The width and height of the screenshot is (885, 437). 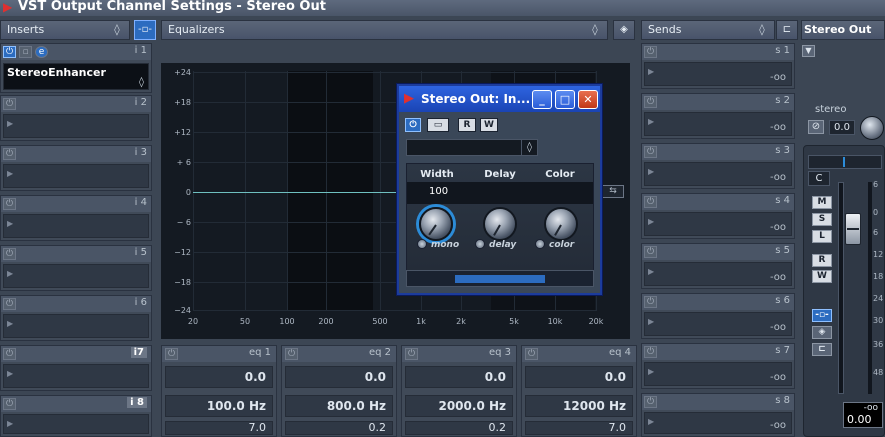 What do you see at coordinates (459, 406) in the screenshot?
I see `eq-3-freq-field: 2000.0 Hz` at bounding box center [459, 406].